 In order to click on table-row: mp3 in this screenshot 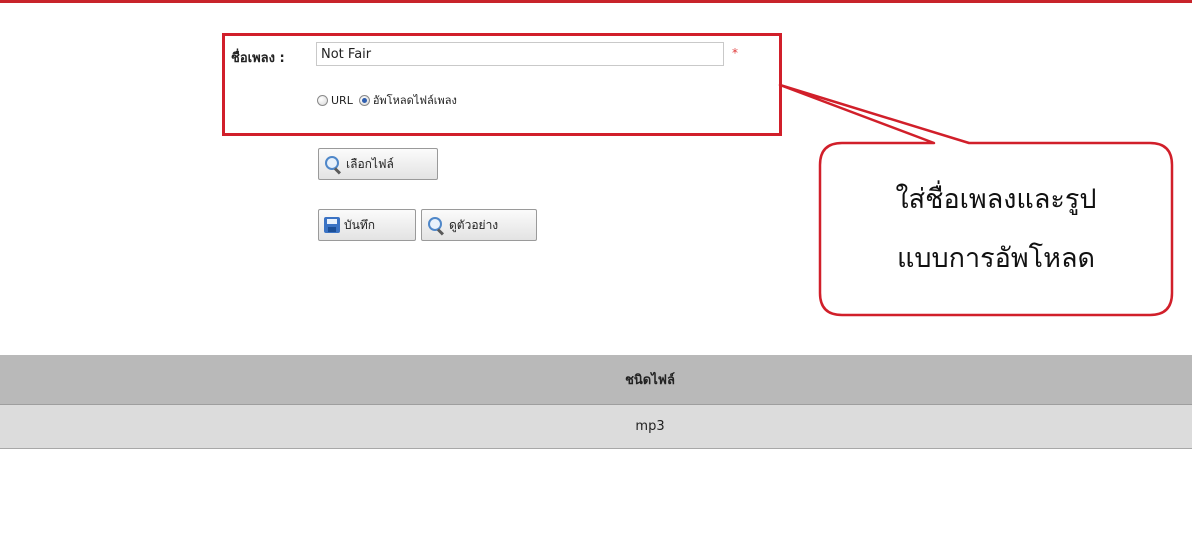, I will do `click(596, 427)`.